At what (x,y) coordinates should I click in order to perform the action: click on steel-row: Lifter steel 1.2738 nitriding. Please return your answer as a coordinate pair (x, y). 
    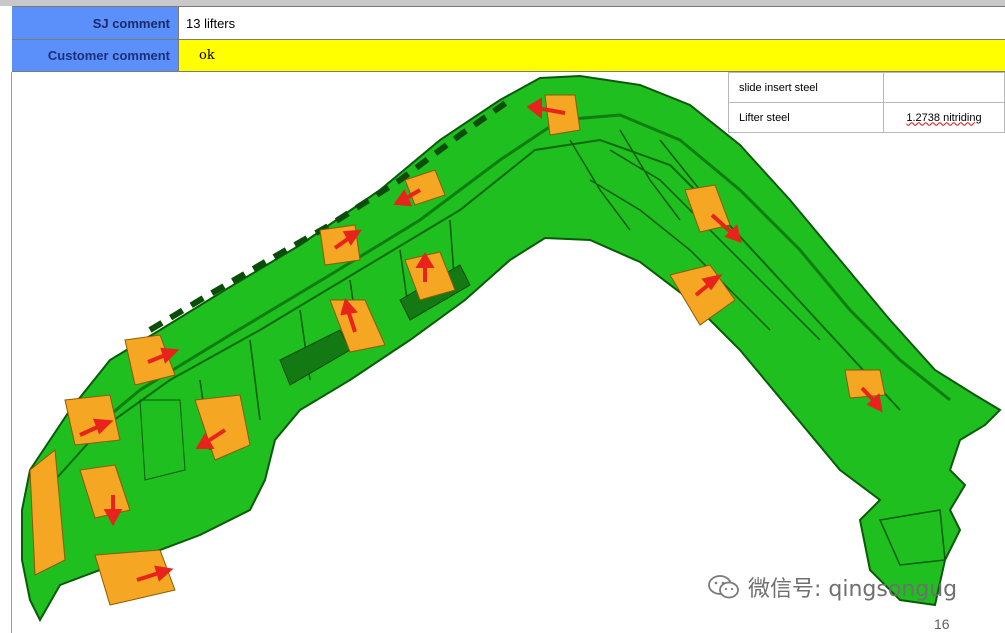
    Looking at the image, I should click on (866, 117).